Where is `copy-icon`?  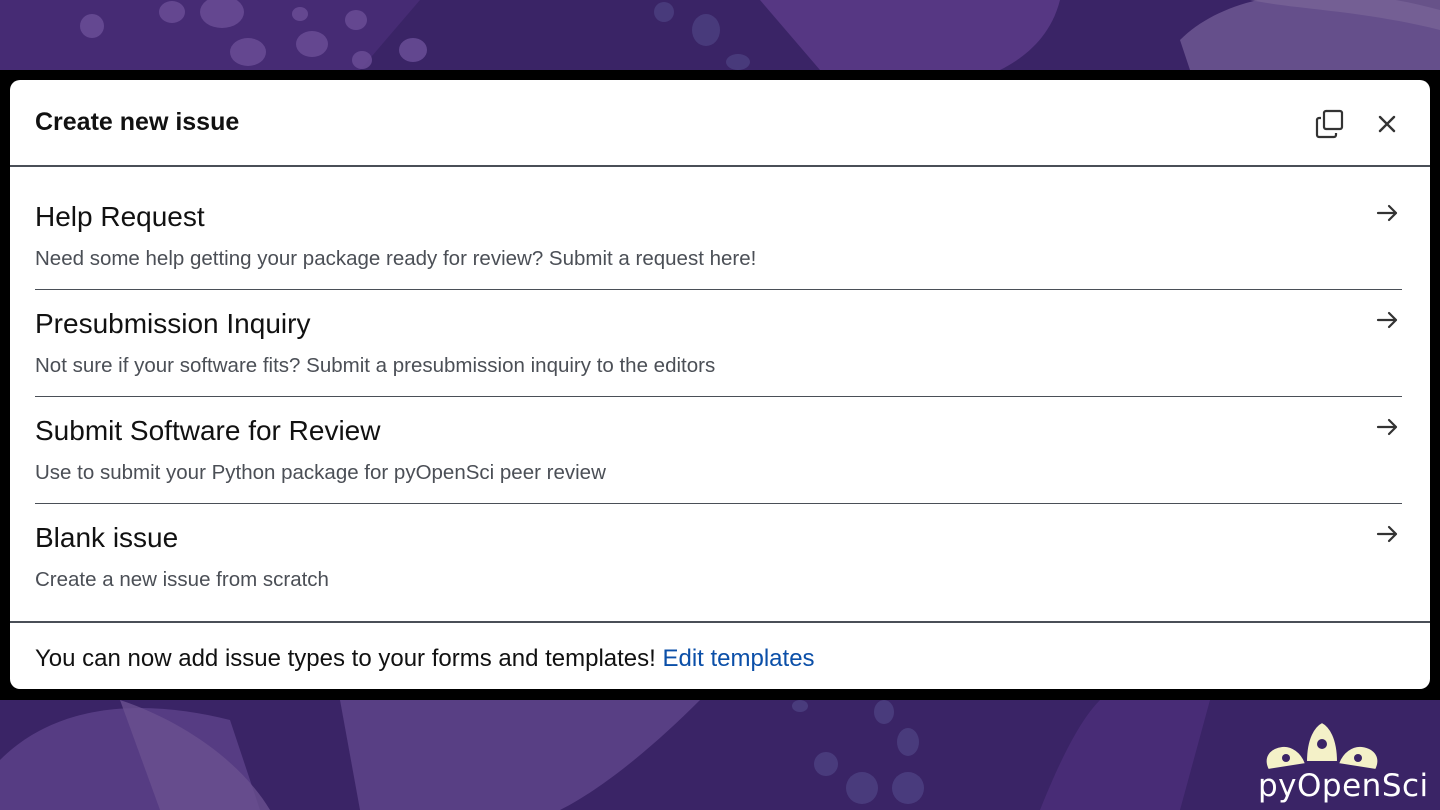
copy-icon is located at coordinates (1329, 124).